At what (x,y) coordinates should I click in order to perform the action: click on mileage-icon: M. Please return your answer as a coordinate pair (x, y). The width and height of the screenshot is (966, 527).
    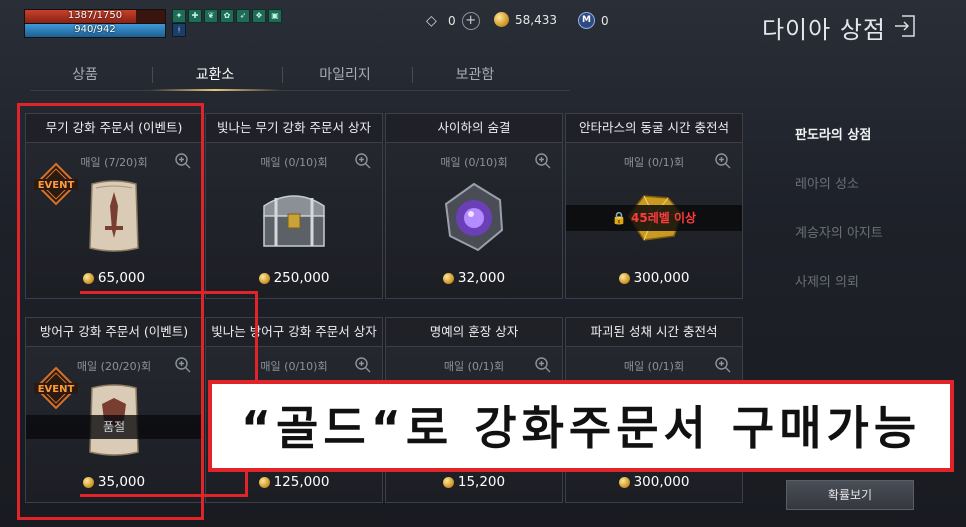
    Looking at the image, I should click on (586, 20).